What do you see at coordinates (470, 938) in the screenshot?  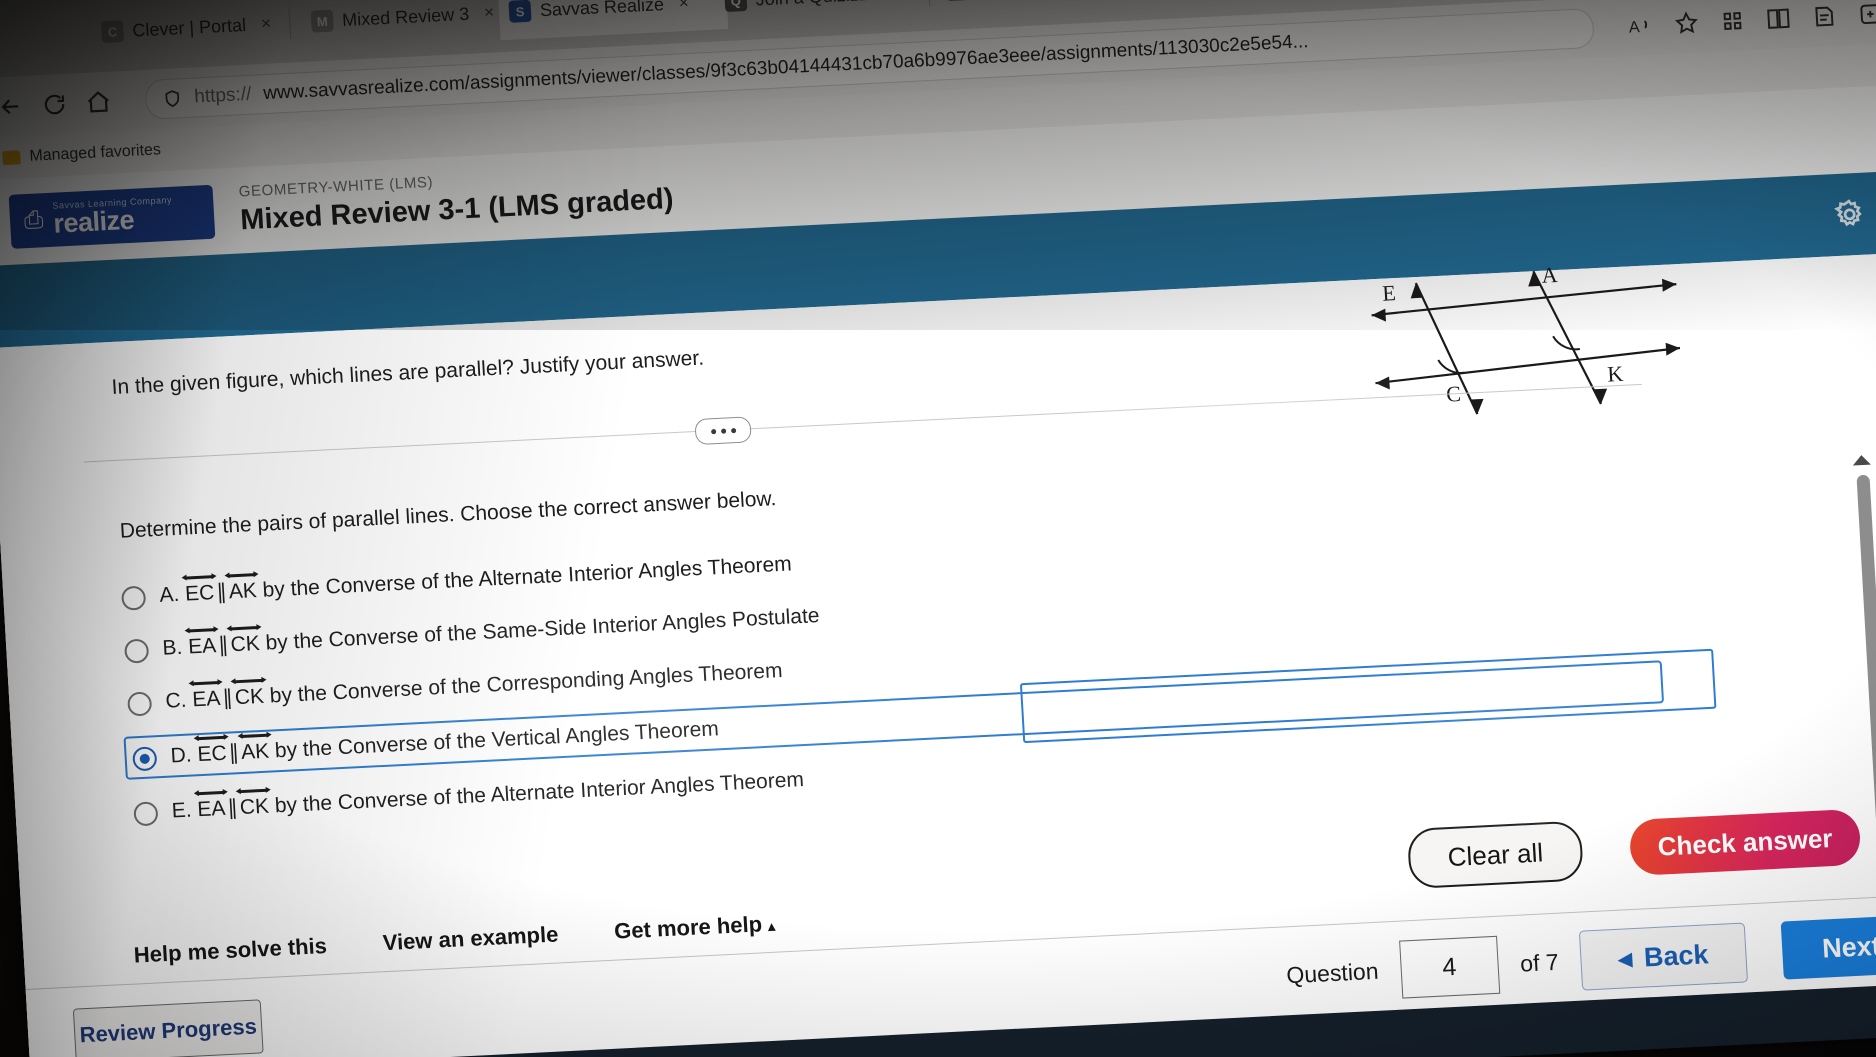 I see `view-an-example-link: View an example` at bounding box center [470, 938].